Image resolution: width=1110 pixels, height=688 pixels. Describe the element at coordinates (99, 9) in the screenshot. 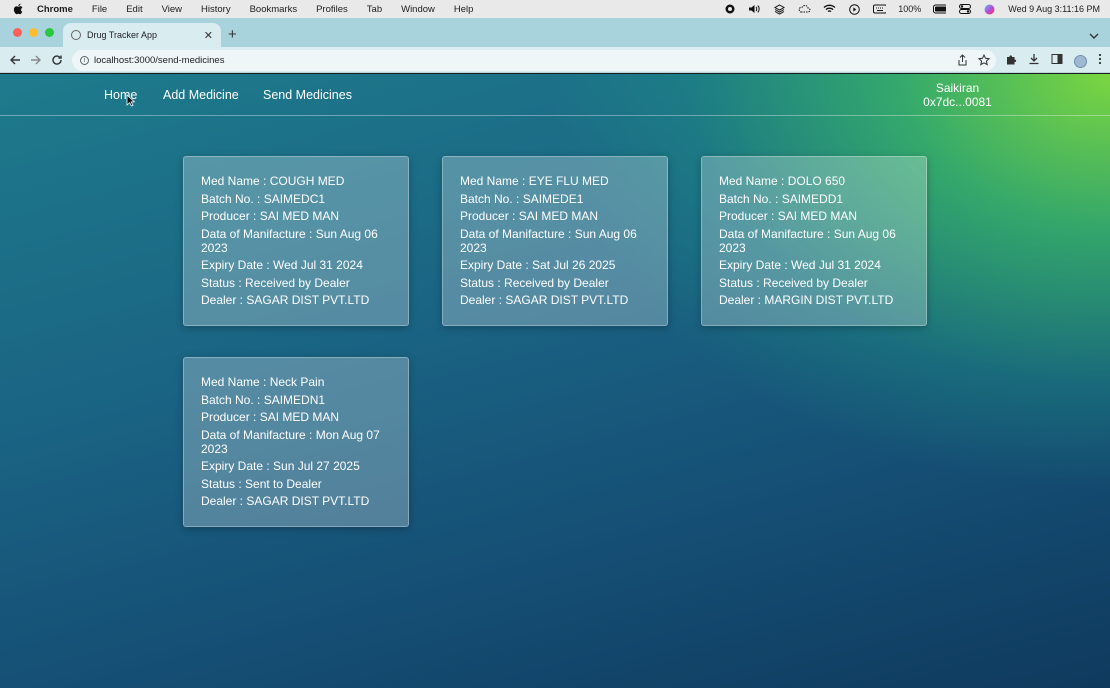

I see `menu-file: File` at that location.